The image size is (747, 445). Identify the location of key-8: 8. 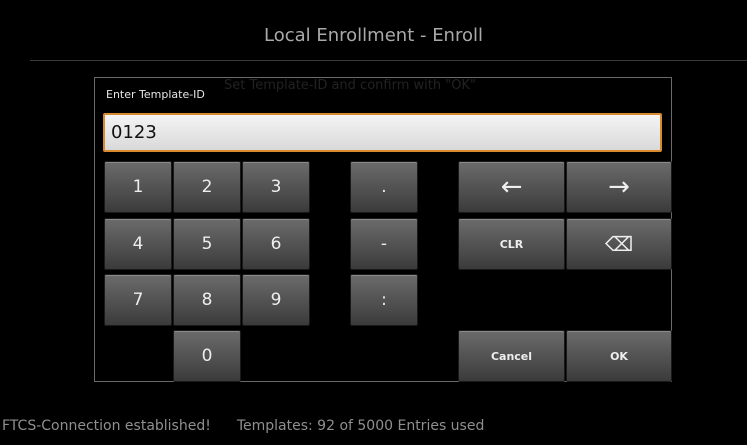
(207, 300).